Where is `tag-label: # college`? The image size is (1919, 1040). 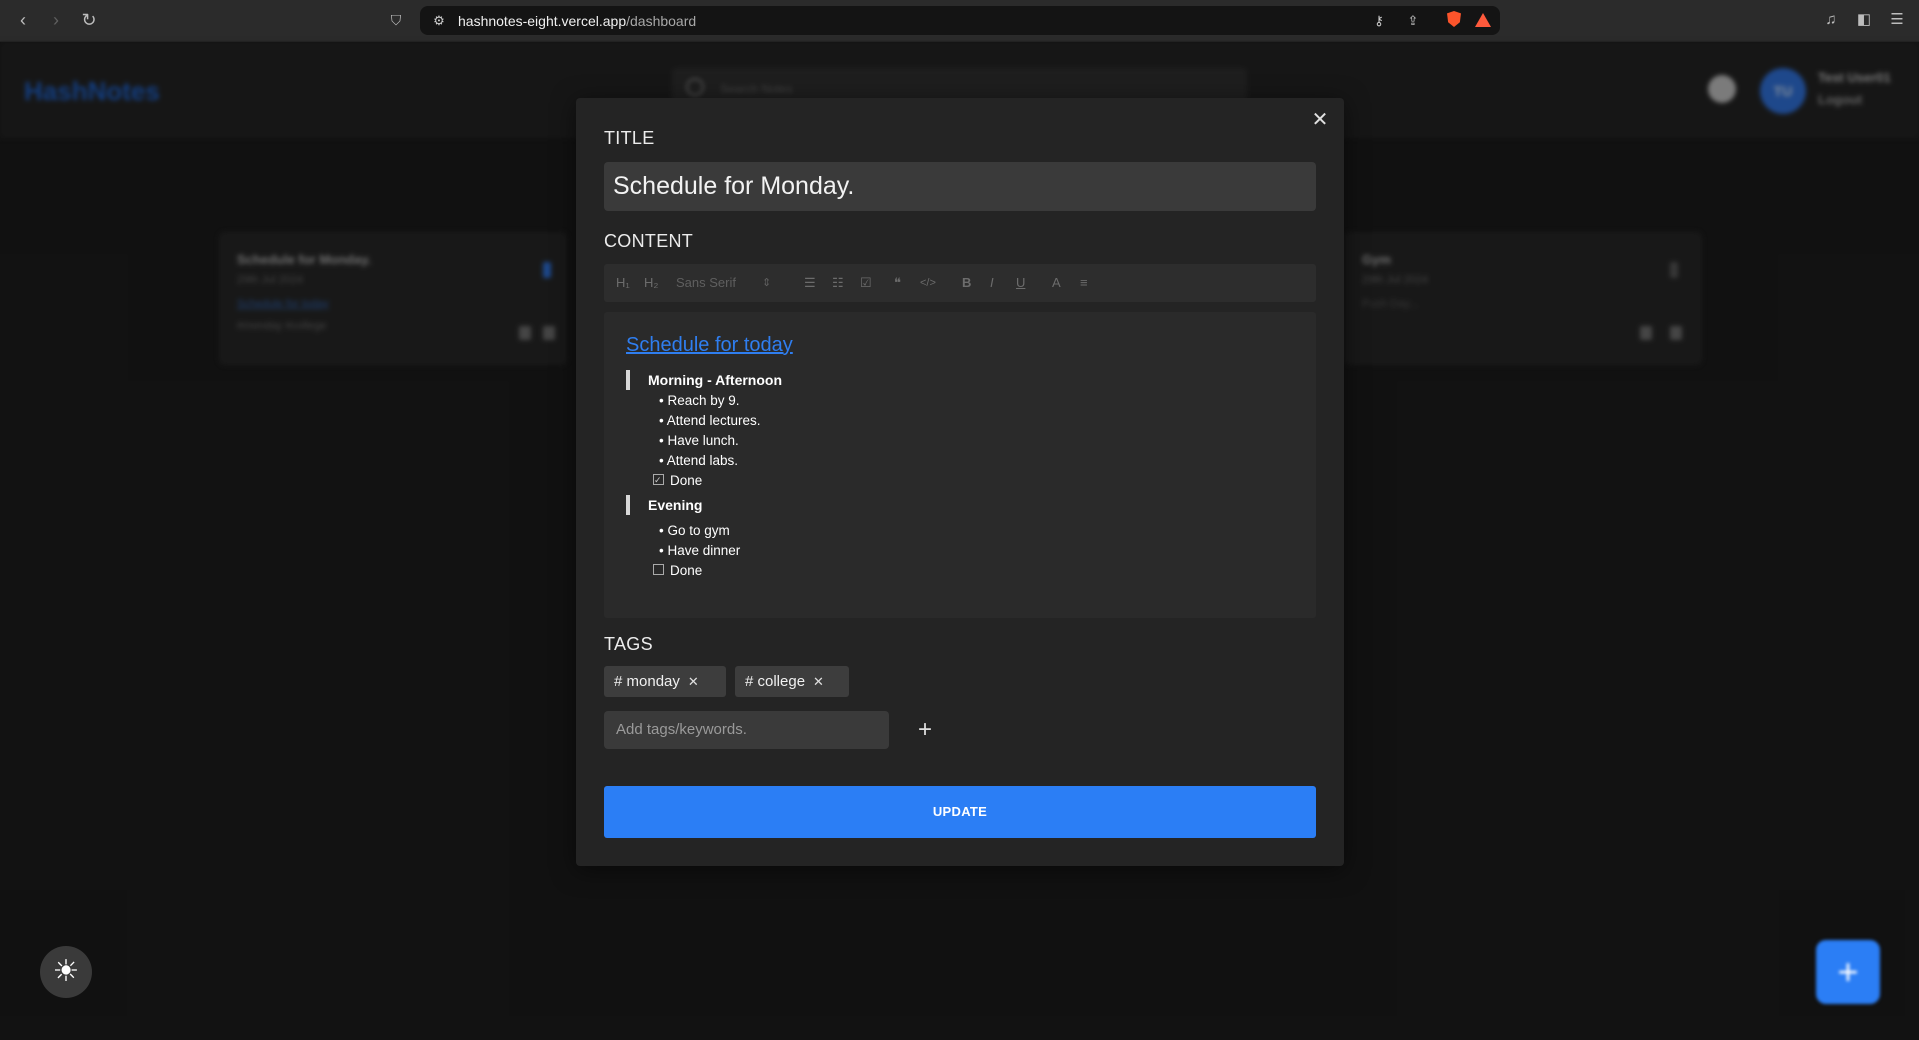 tag-label: # college is located at coordinates (775, 681).